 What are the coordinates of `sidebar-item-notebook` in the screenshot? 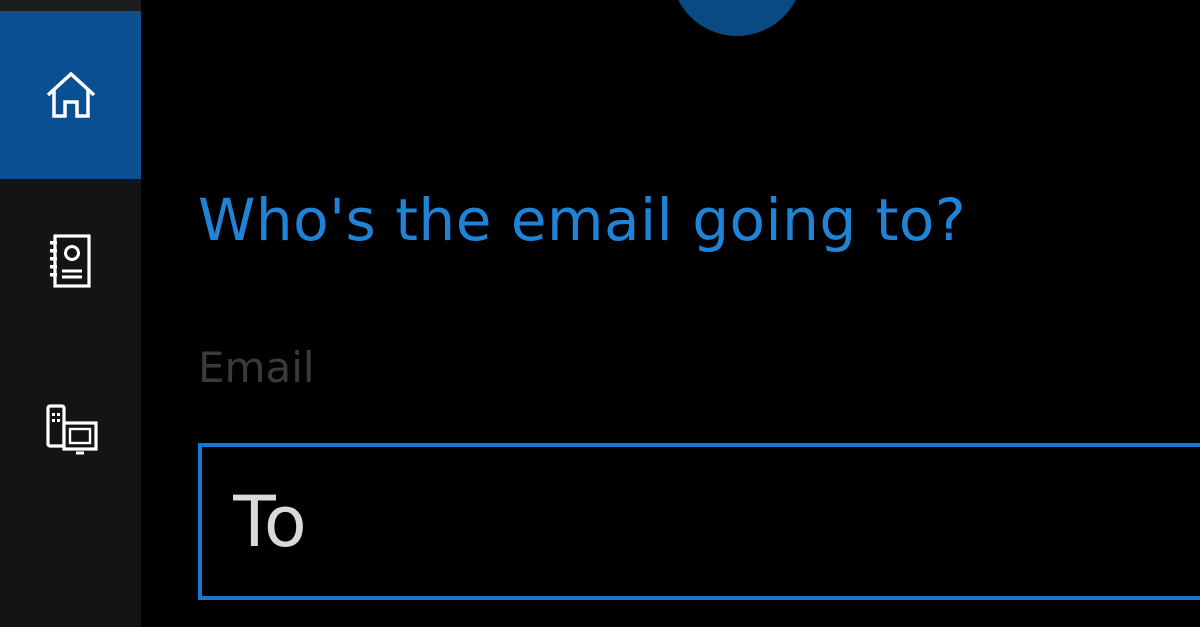 It's located at (70, 261).